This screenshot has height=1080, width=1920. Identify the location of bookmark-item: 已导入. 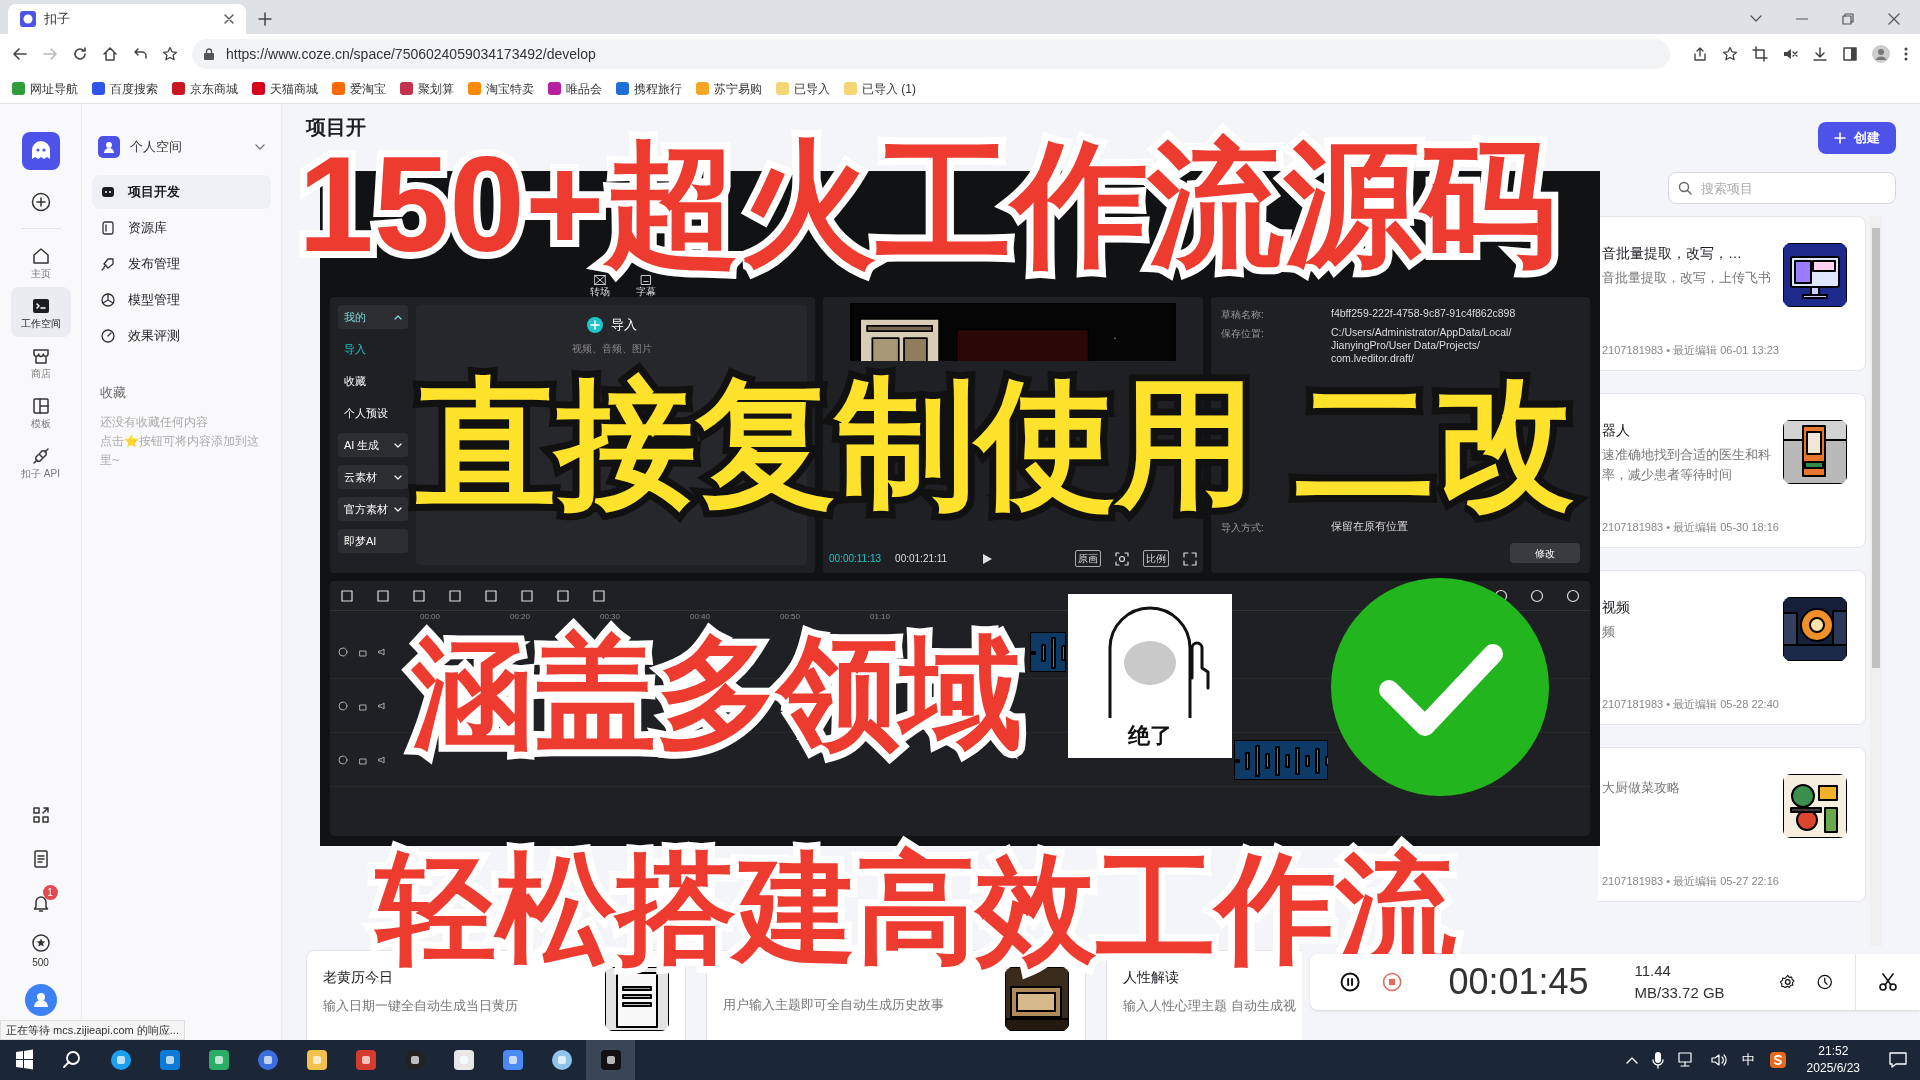
(803, 88).